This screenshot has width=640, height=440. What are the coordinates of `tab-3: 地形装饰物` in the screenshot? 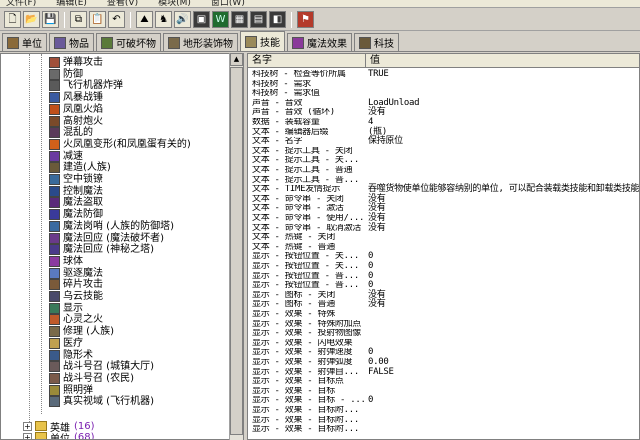 It's located at (200, 42).